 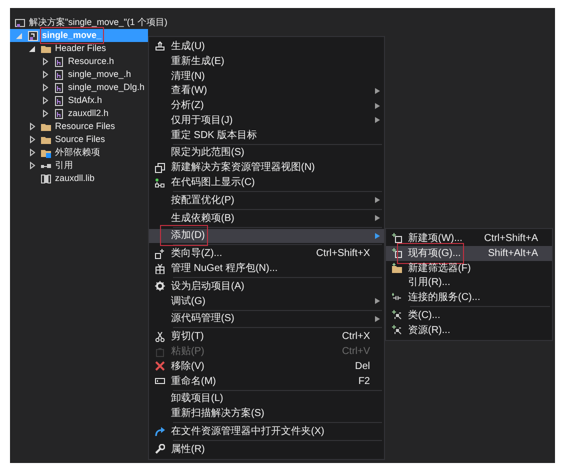 I want to click on menu-item-label: 在代码图上显示(C), so click(x=213, y=183).